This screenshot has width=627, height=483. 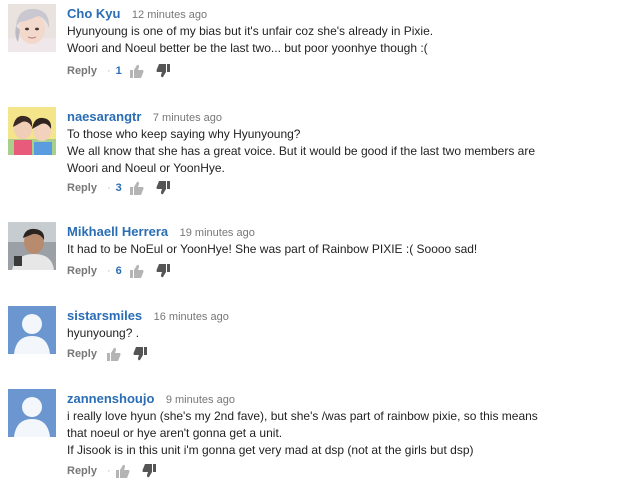 What do you see at coordinates (110, 398) in the screenshot?
I see `comment-author-link: zannenshoujo` at bounding box center [110, 398].